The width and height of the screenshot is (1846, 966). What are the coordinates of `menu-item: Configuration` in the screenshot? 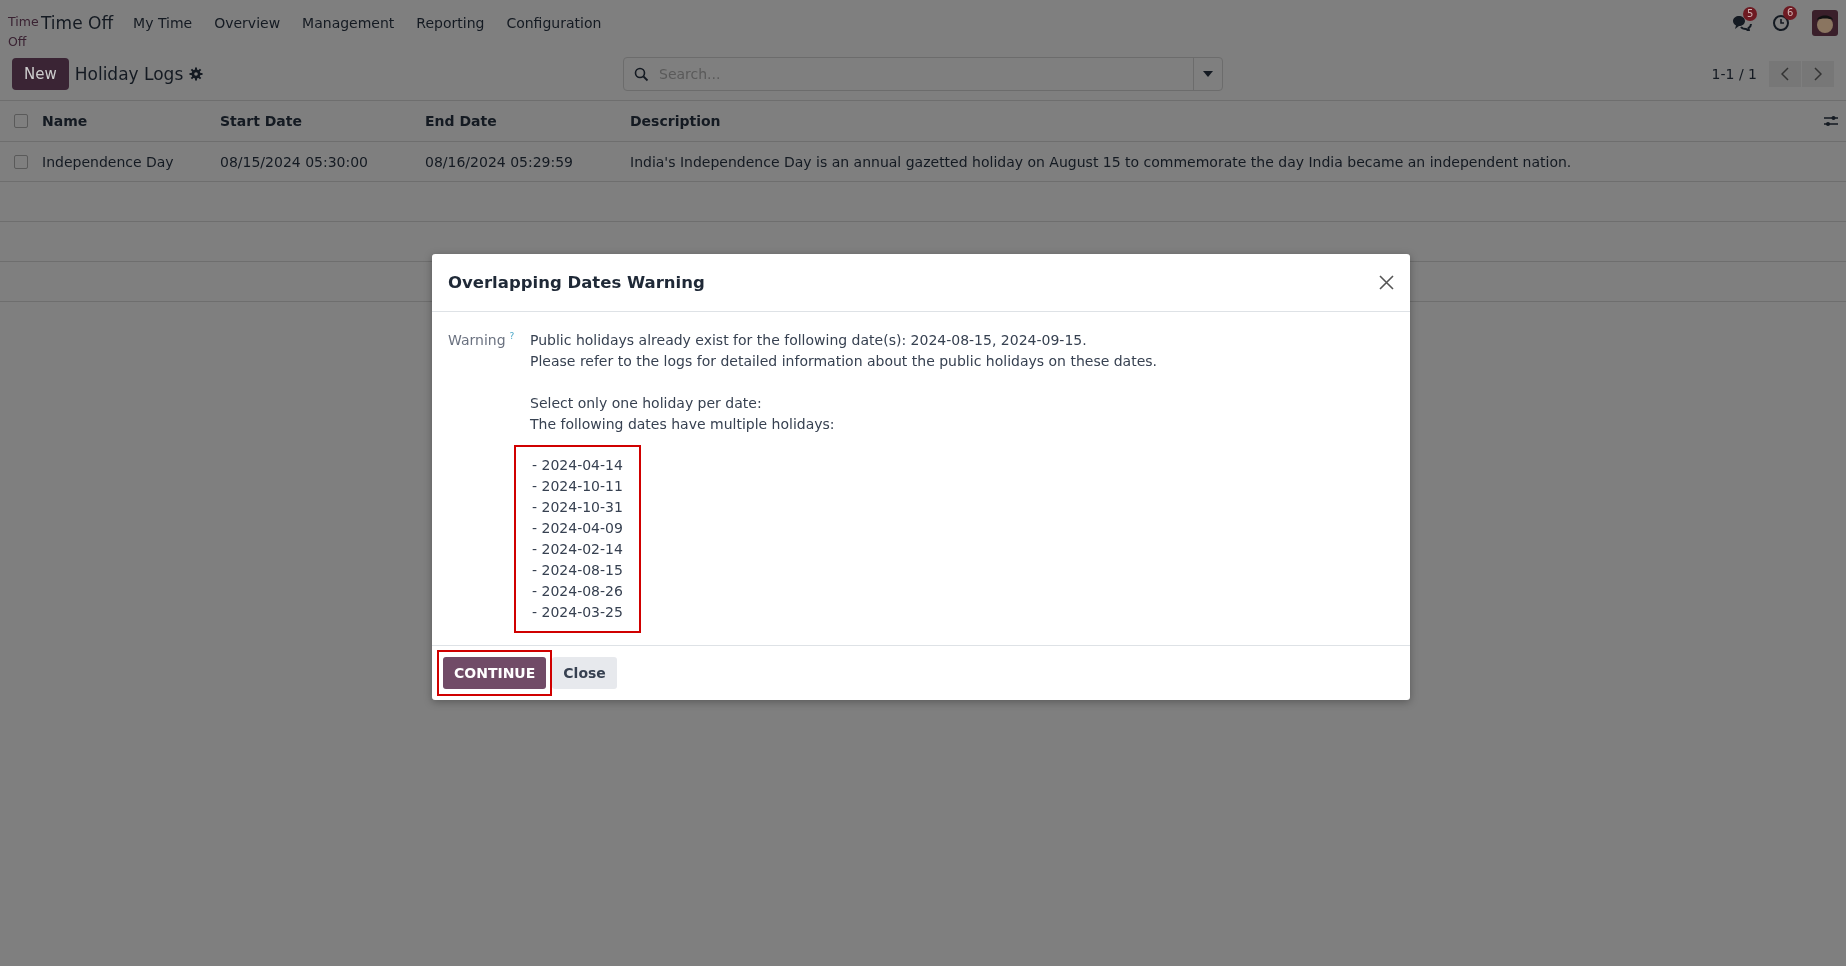 It's located at (554, 23).